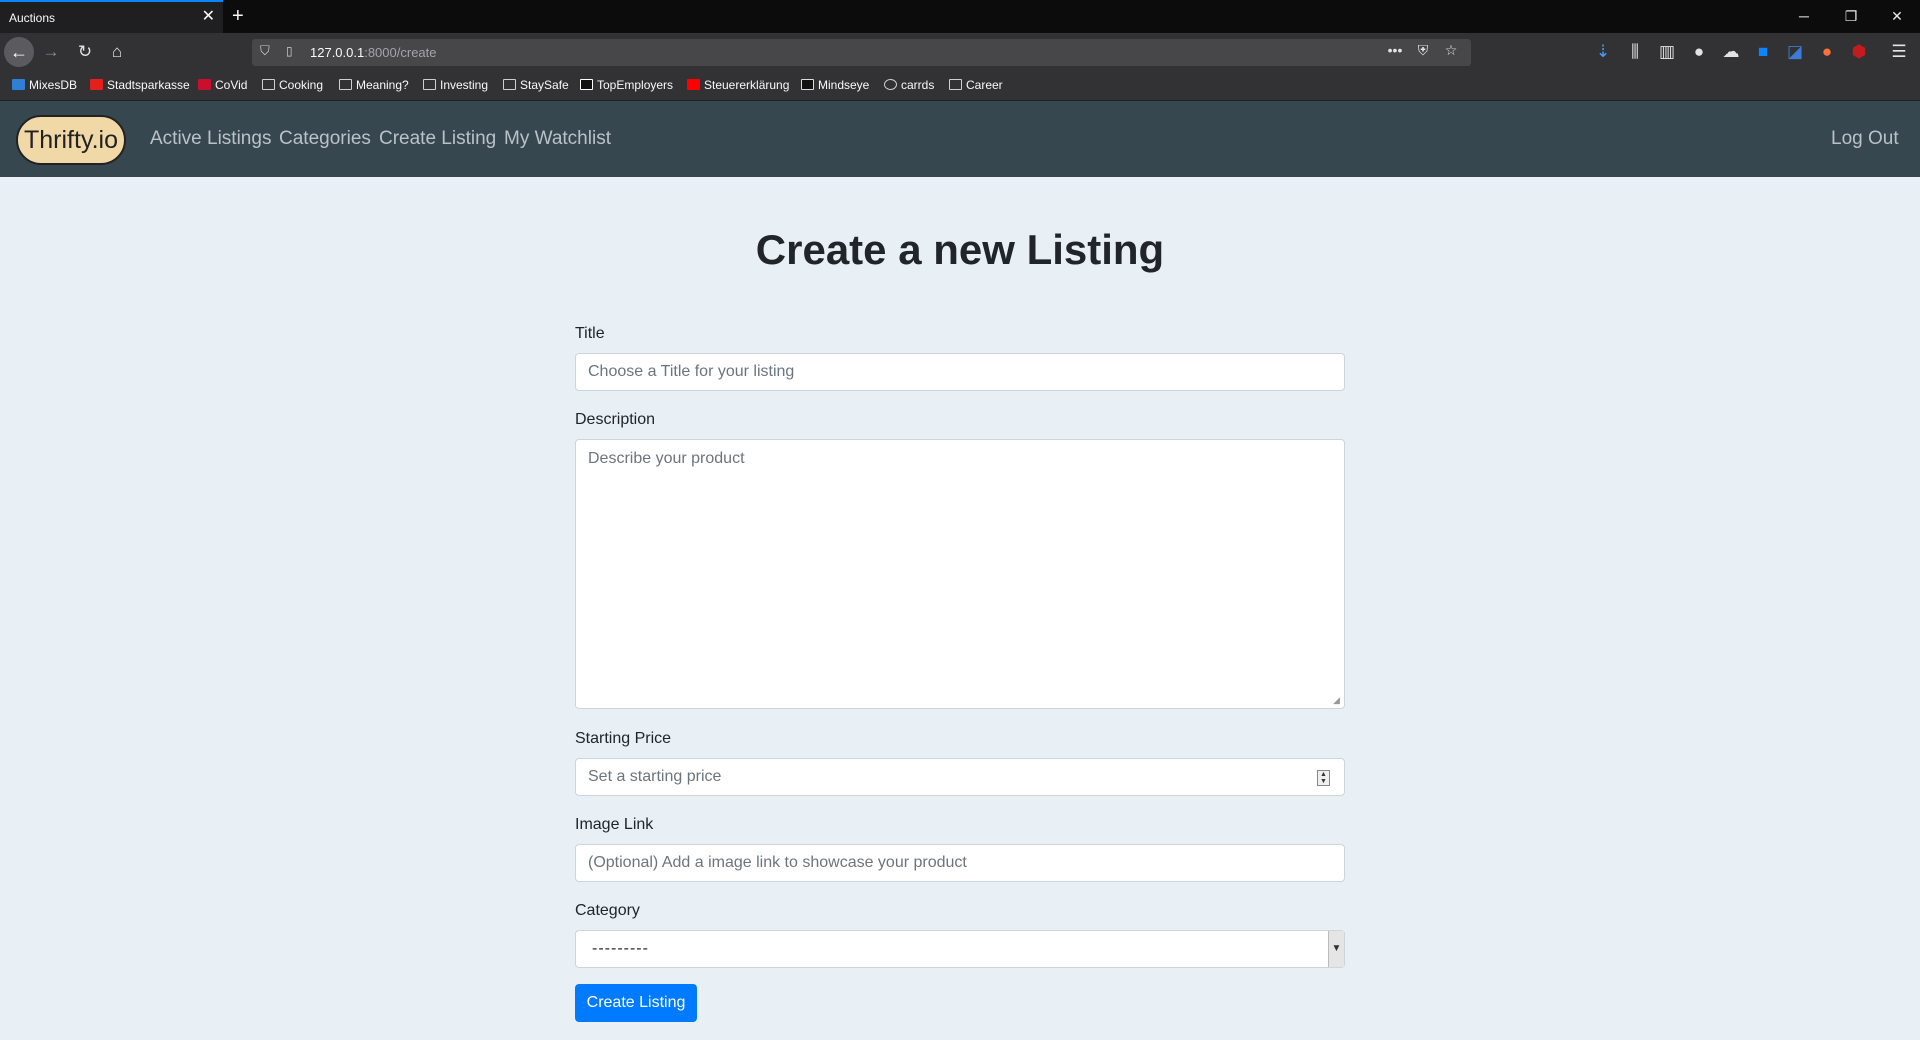  Describe the element at coordinates (210, 139) in the screenshot. I see `nav-active-listings: Active Listings` at that location.